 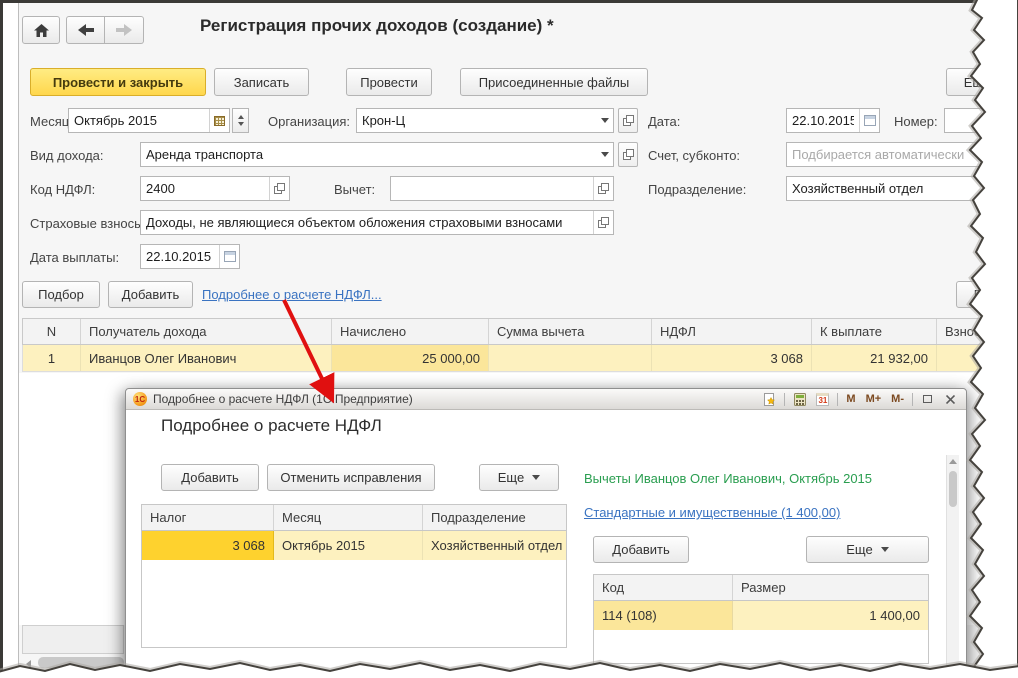 What do you see at coordinates (570, 358) in the screenshot?
I see `cell-deduction` at bounding box center [570, 358].